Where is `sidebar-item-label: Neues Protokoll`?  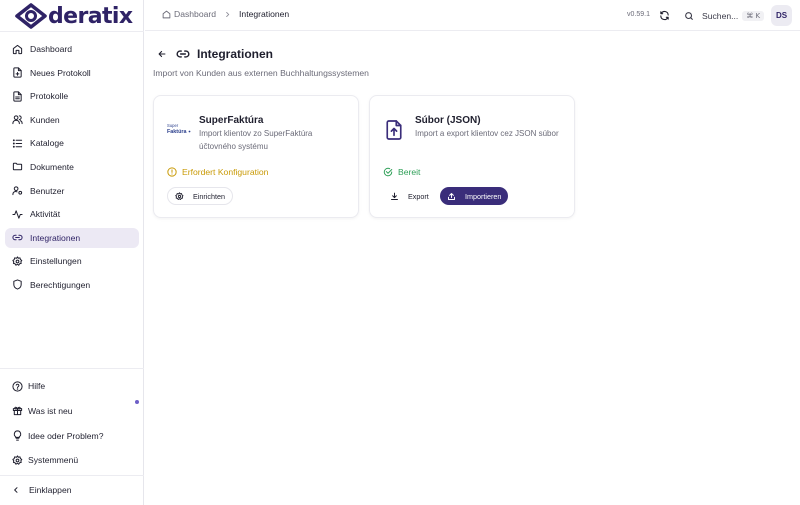
sidebar-item-label: Neues Protokoll is located at coordinates (60, 72).